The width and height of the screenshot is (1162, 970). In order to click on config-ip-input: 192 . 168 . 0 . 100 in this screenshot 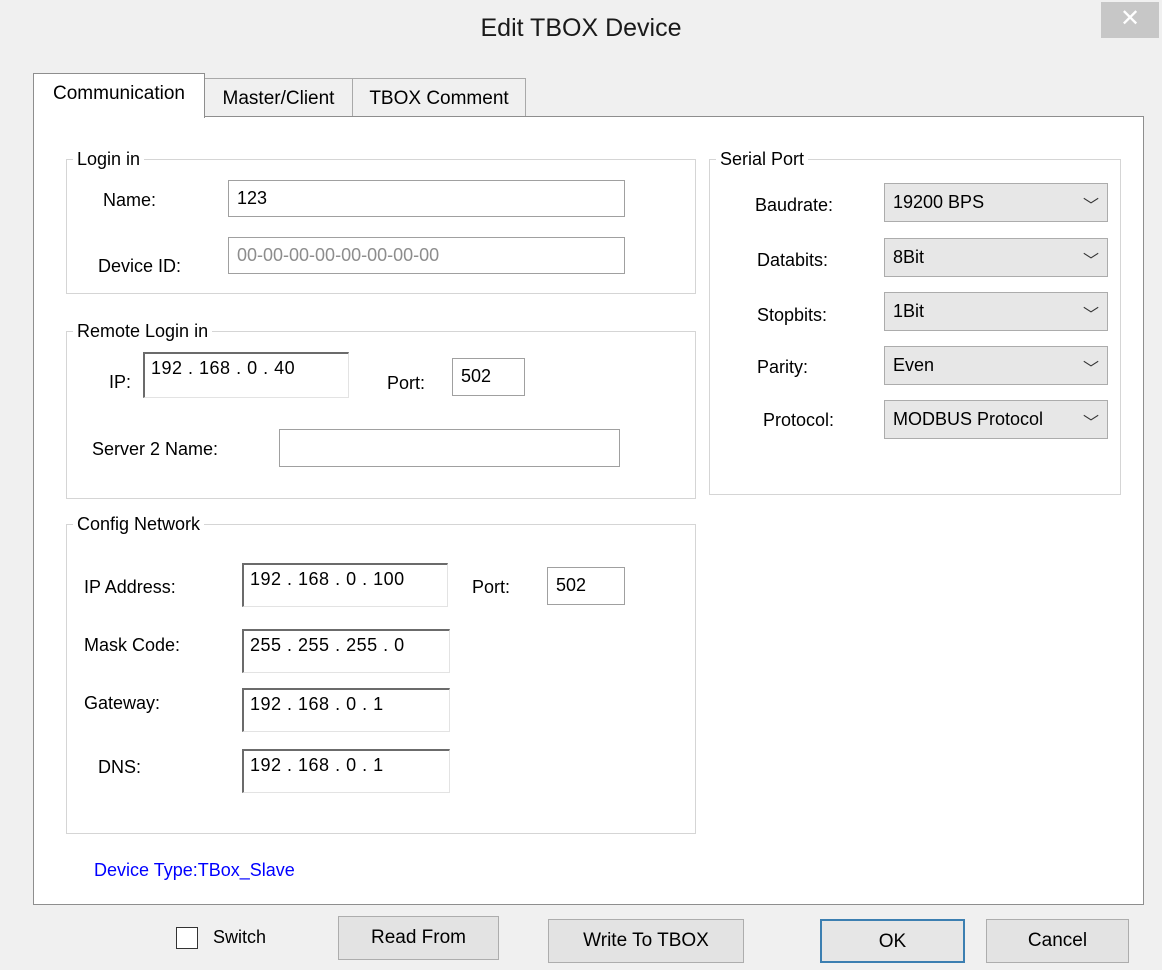, I will do `click(345, 585)`.